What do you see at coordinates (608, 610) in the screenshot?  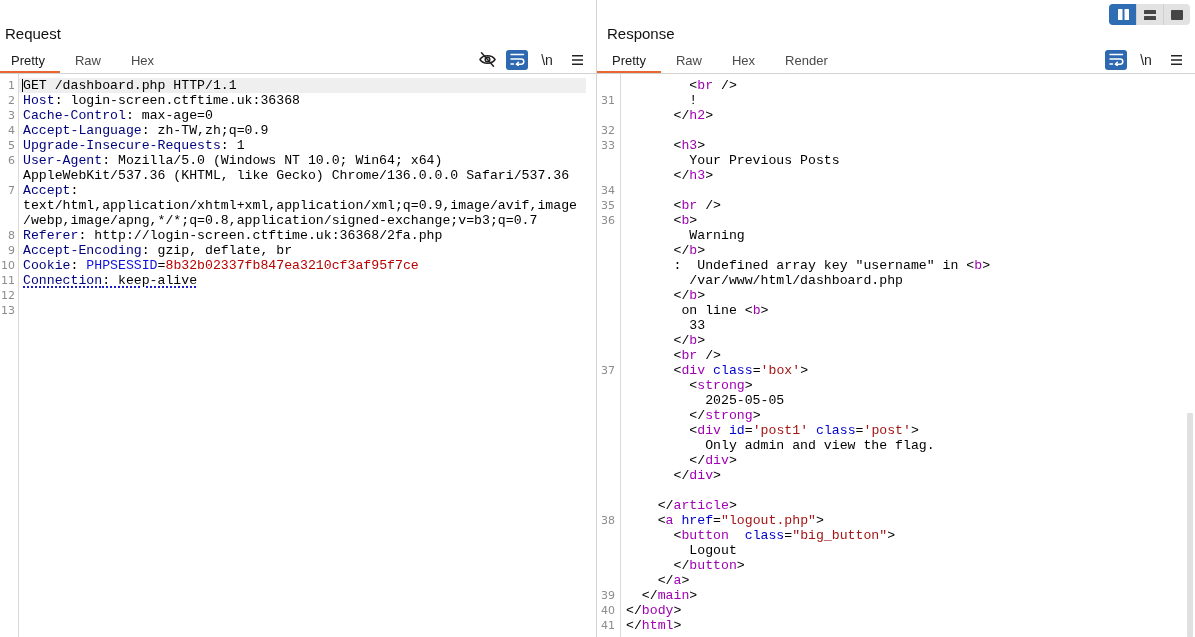 I see `line-number: 40` at bounding box center [608, 610].